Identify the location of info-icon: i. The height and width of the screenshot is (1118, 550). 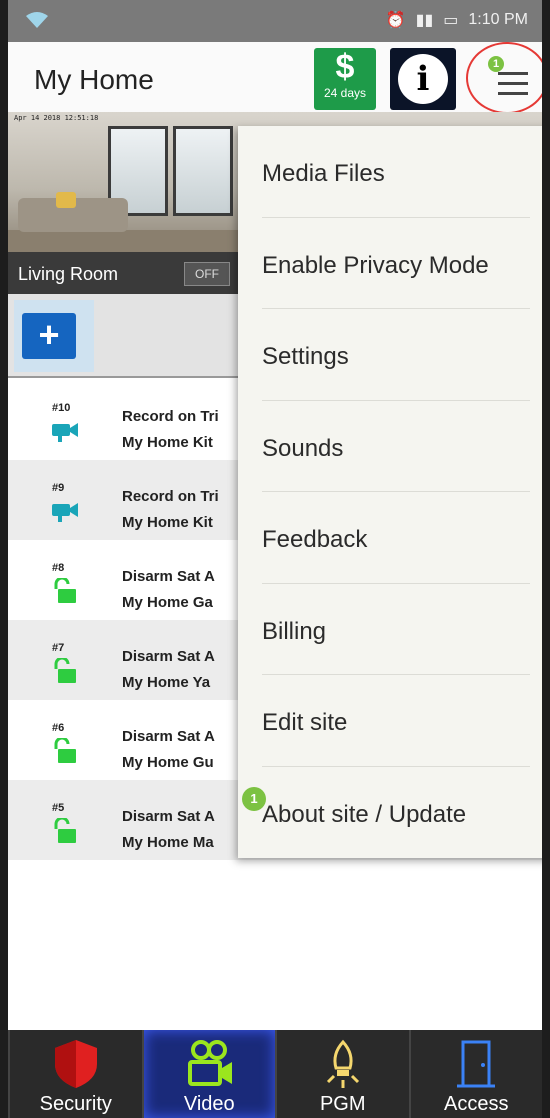
(423, 79).